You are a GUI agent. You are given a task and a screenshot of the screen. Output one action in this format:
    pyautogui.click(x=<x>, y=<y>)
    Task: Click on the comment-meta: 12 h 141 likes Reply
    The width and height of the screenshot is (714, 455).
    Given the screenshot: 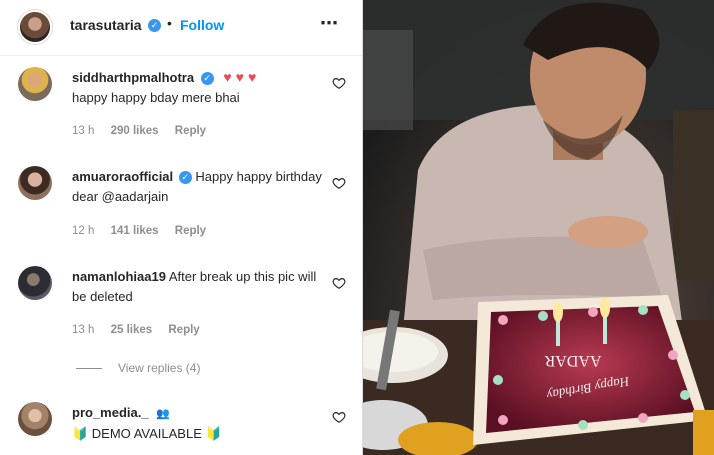 What is the action you would take?
    pyautogui.click(x=145, y=231)
    